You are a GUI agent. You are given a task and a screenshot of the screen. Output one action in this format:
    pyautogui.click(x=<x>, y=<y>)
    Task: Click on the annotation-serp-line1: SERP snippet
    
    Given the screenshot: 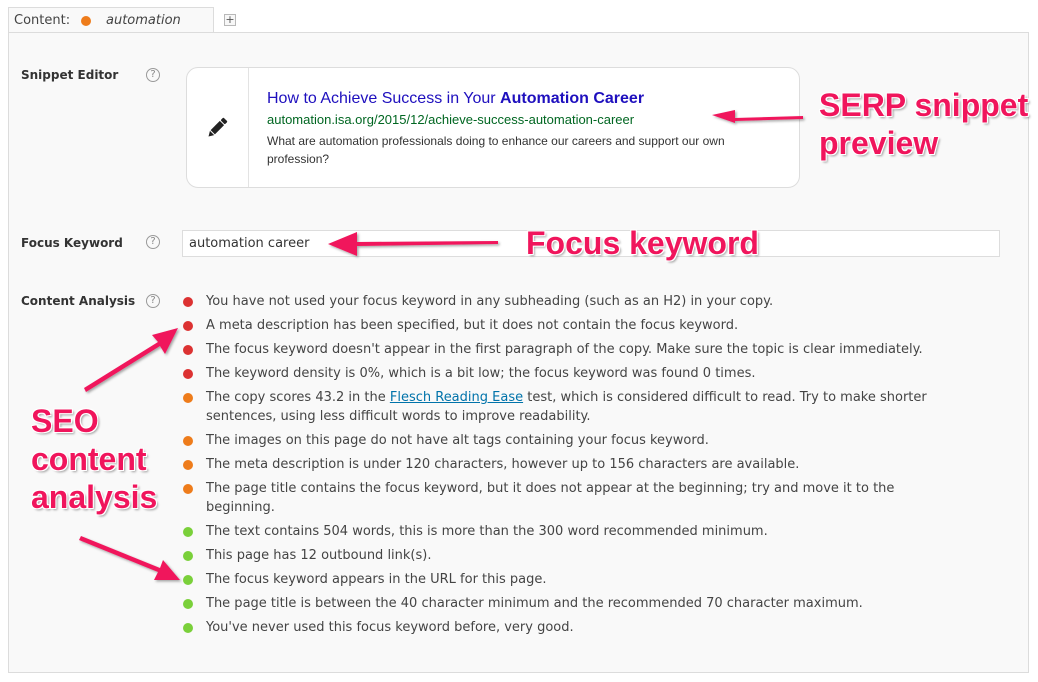 What is the action you would take?
    pyautogui.click(x=924, y=105)
    